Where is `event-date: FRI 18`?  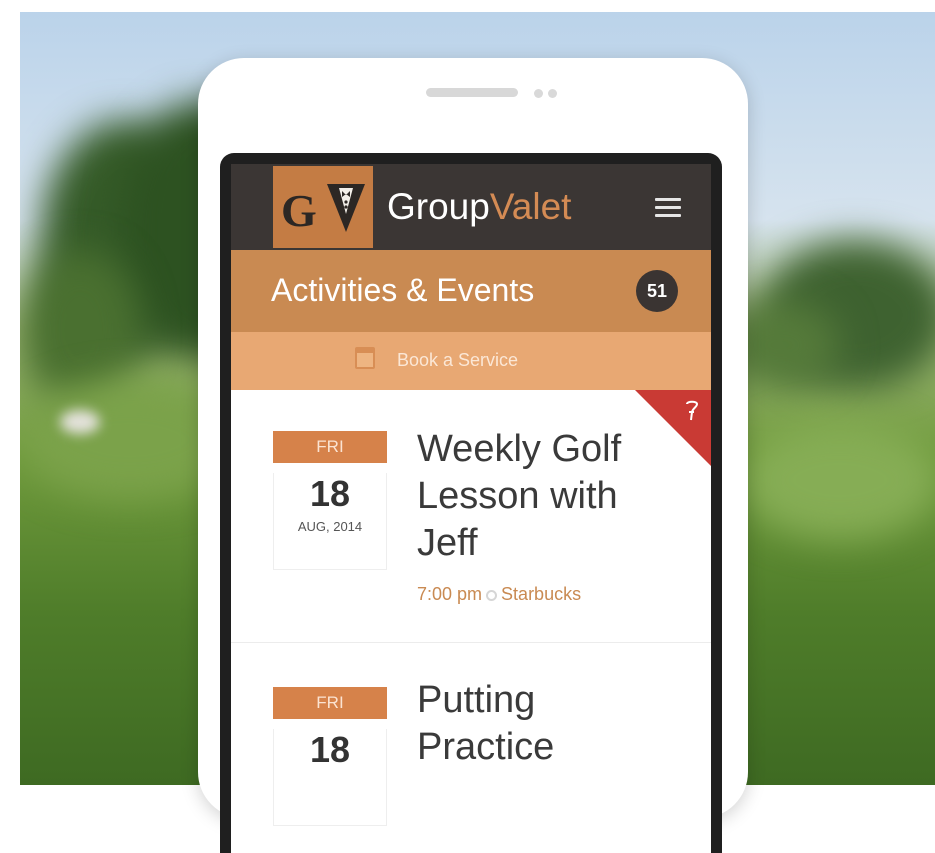
event-date: FRI 18 is located at coordinates (330, 756).